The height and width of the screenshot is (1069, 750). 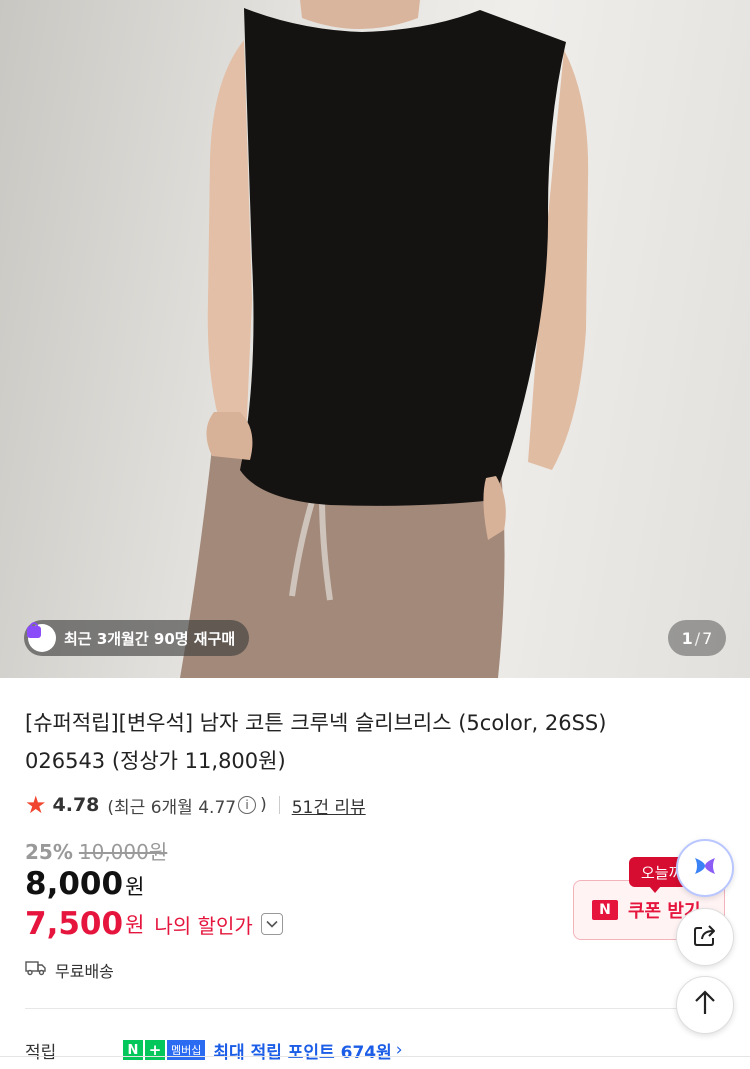 What do you see at coordinates (74, 924) in the screenshot?
I see `my-price-value: 7,500` at bounding box center [74, 924].